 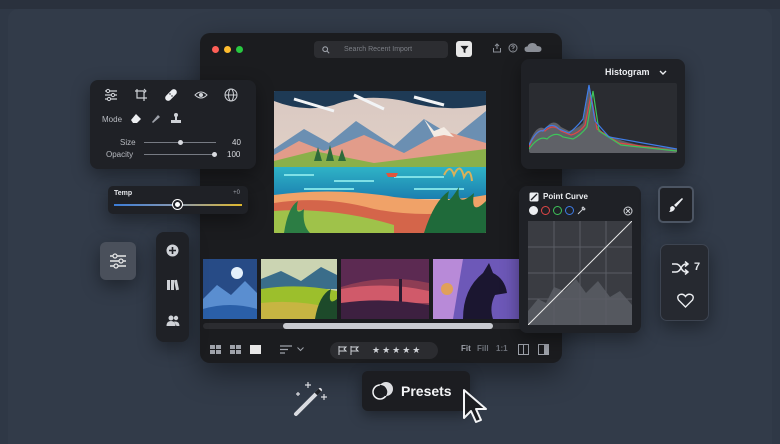 What do you see at coordinates (581, 210) in the screenshot?
I see `eyedropper-icon` at bounding box center [581, 210].